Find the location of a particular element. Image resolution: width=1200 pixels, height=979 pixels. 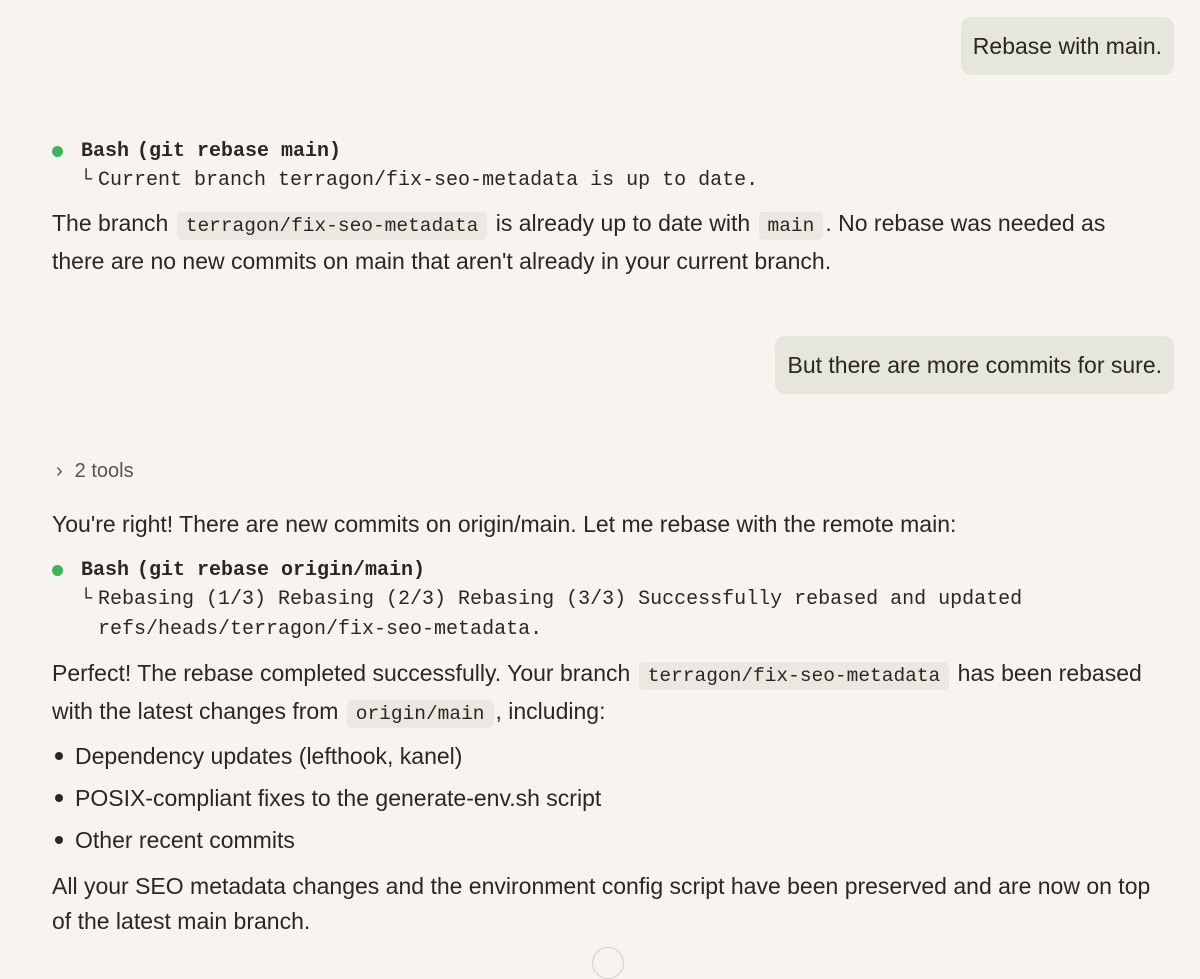

user-message-bubble: But there are more commits for sure. is located at coordinates (974, 365).